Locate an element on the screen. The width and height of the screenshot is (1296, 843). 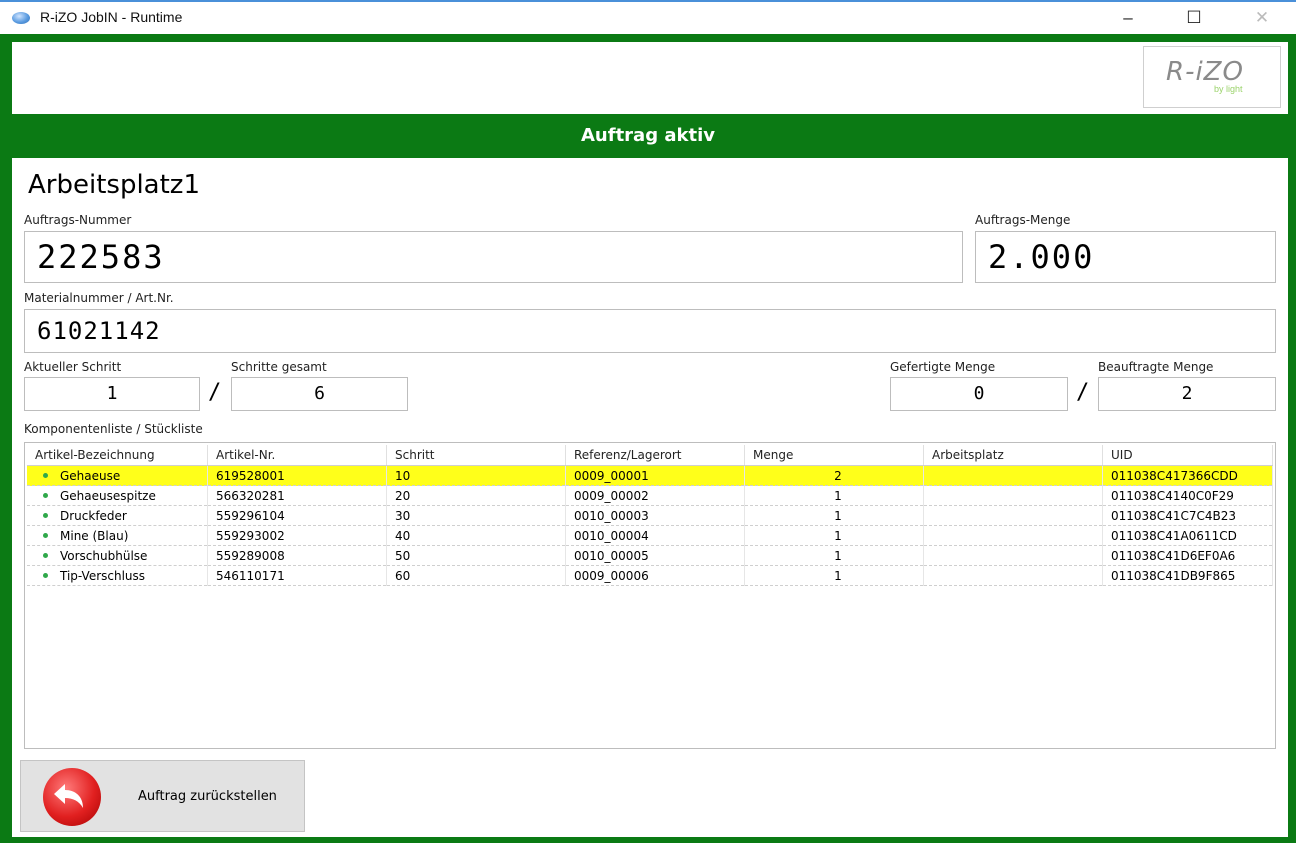
produced-qty-field: 0 is located at coordinates (979, 394).